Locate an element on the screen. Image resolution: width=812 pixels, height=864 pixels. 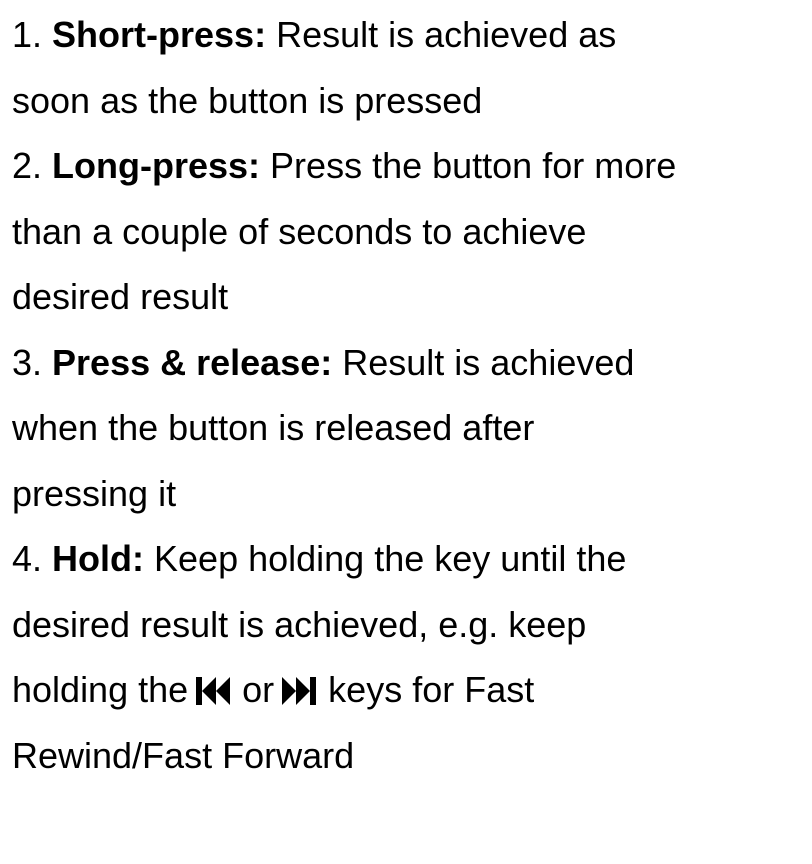
icon-line-before: holding the is located at coordinates (100, 689).